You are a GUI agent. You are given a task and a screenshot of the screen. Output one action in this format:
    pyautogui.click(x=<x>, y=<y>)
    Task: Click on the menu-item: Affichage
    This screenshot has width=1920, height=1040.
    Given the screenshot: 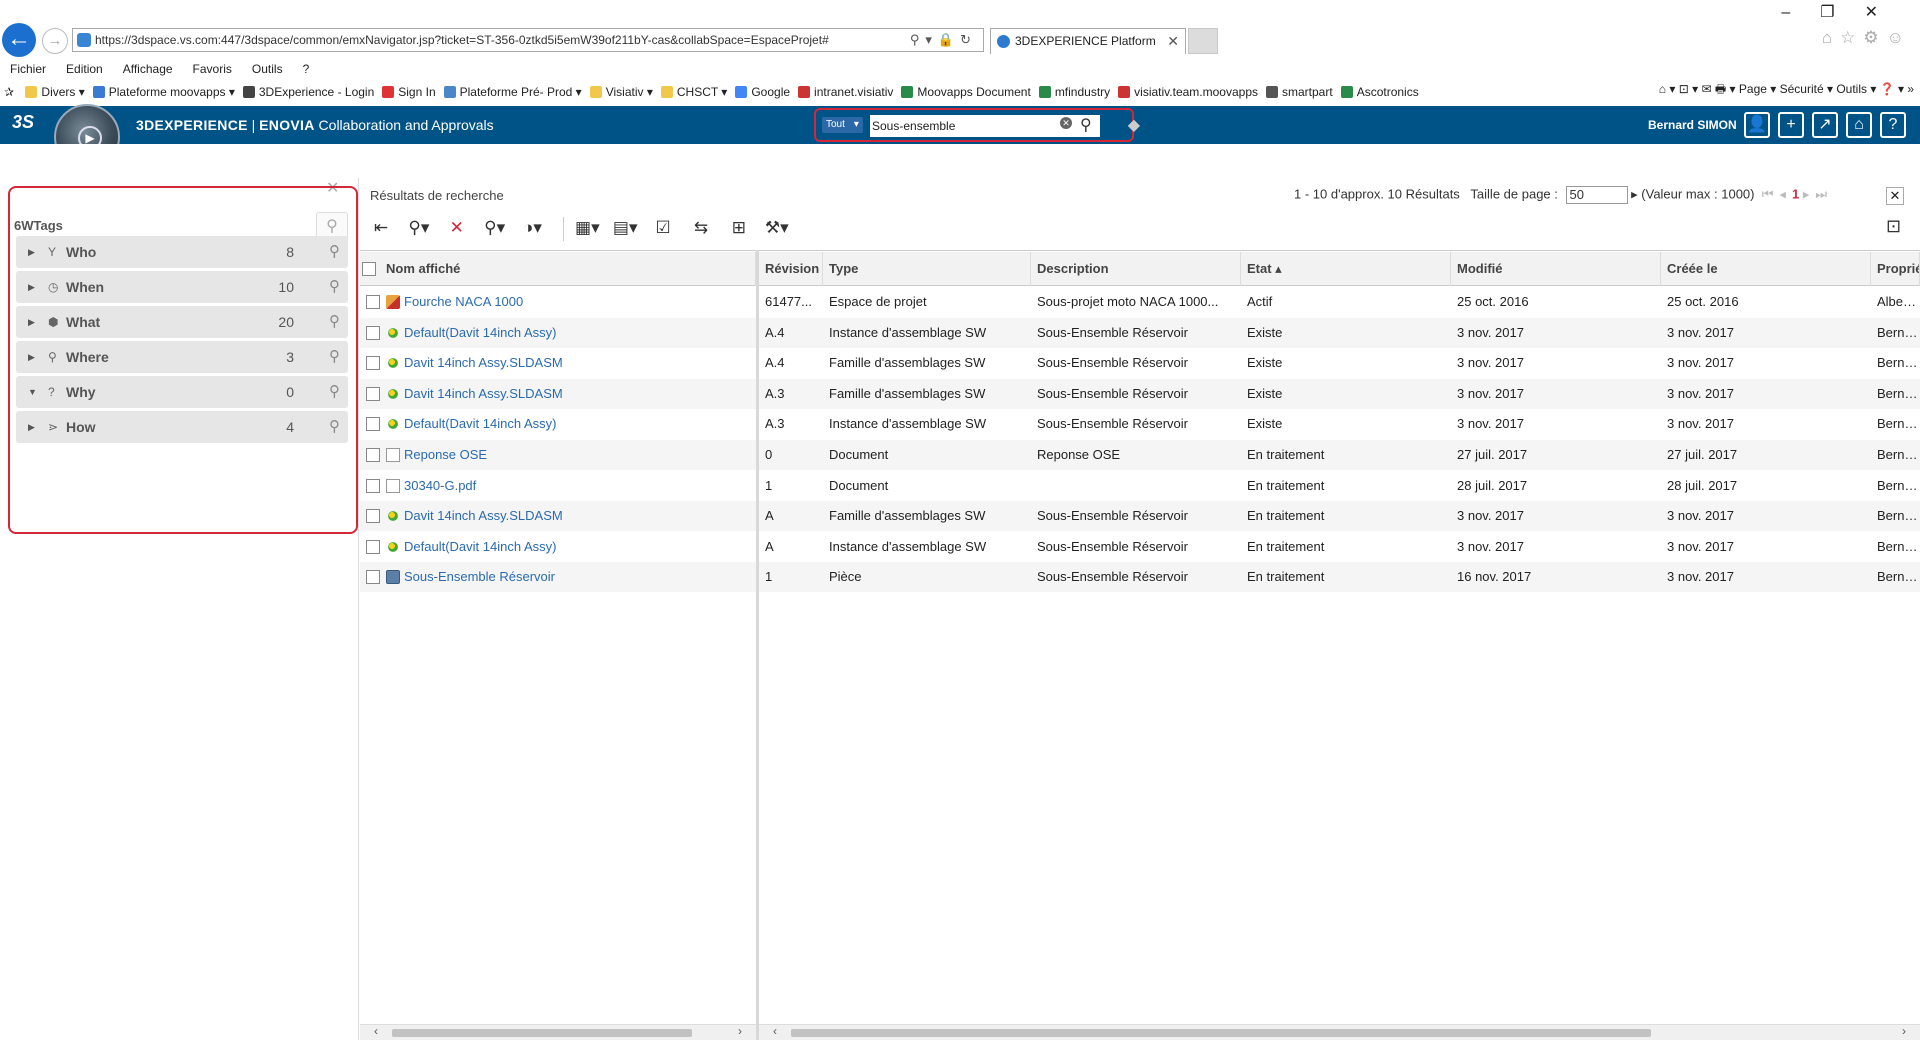 What is the action you would take?
    pyautogui.click(x=148, y=69)
    